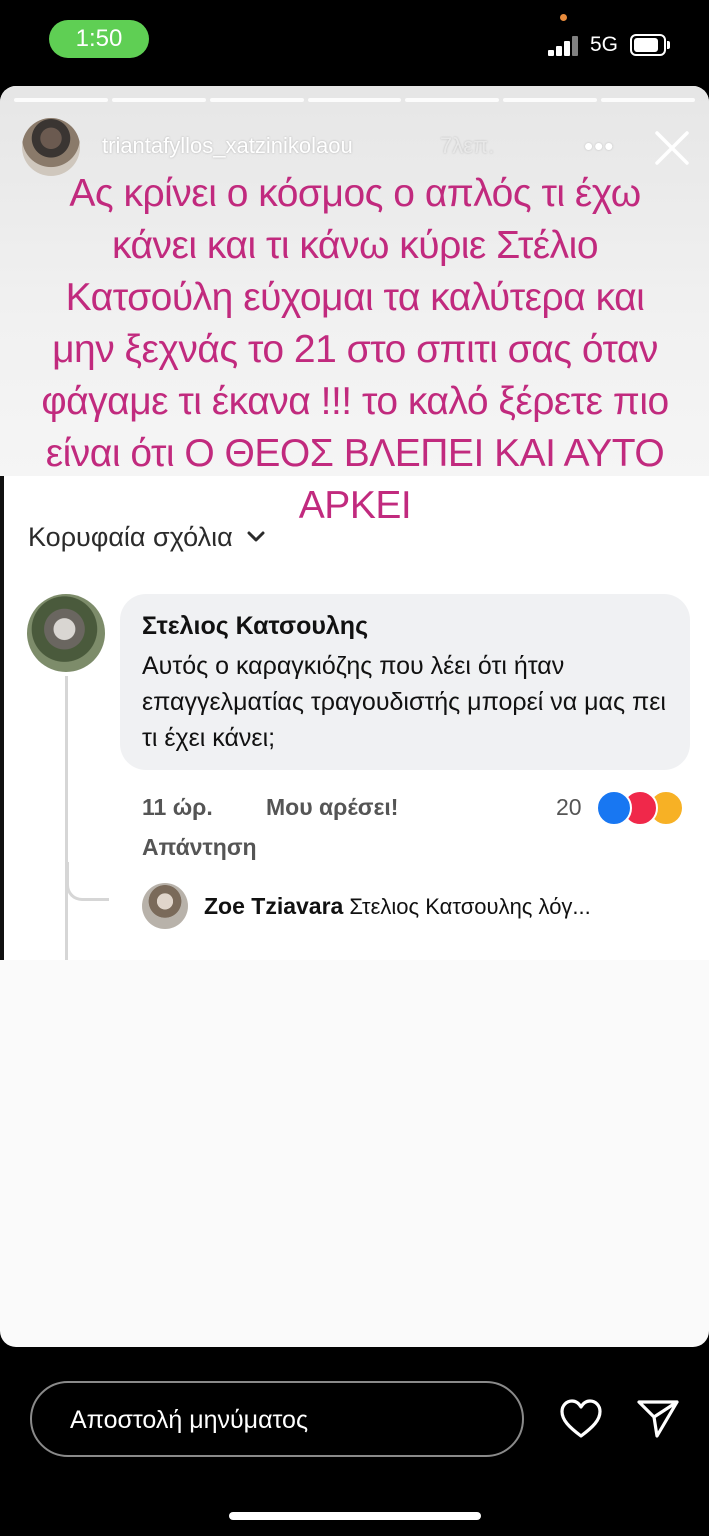 The width and height of the screenshot is (709, 1536). Describe the element at coordinates (604, 44) in the screenshot. I see `network-type: 5G` at that location.